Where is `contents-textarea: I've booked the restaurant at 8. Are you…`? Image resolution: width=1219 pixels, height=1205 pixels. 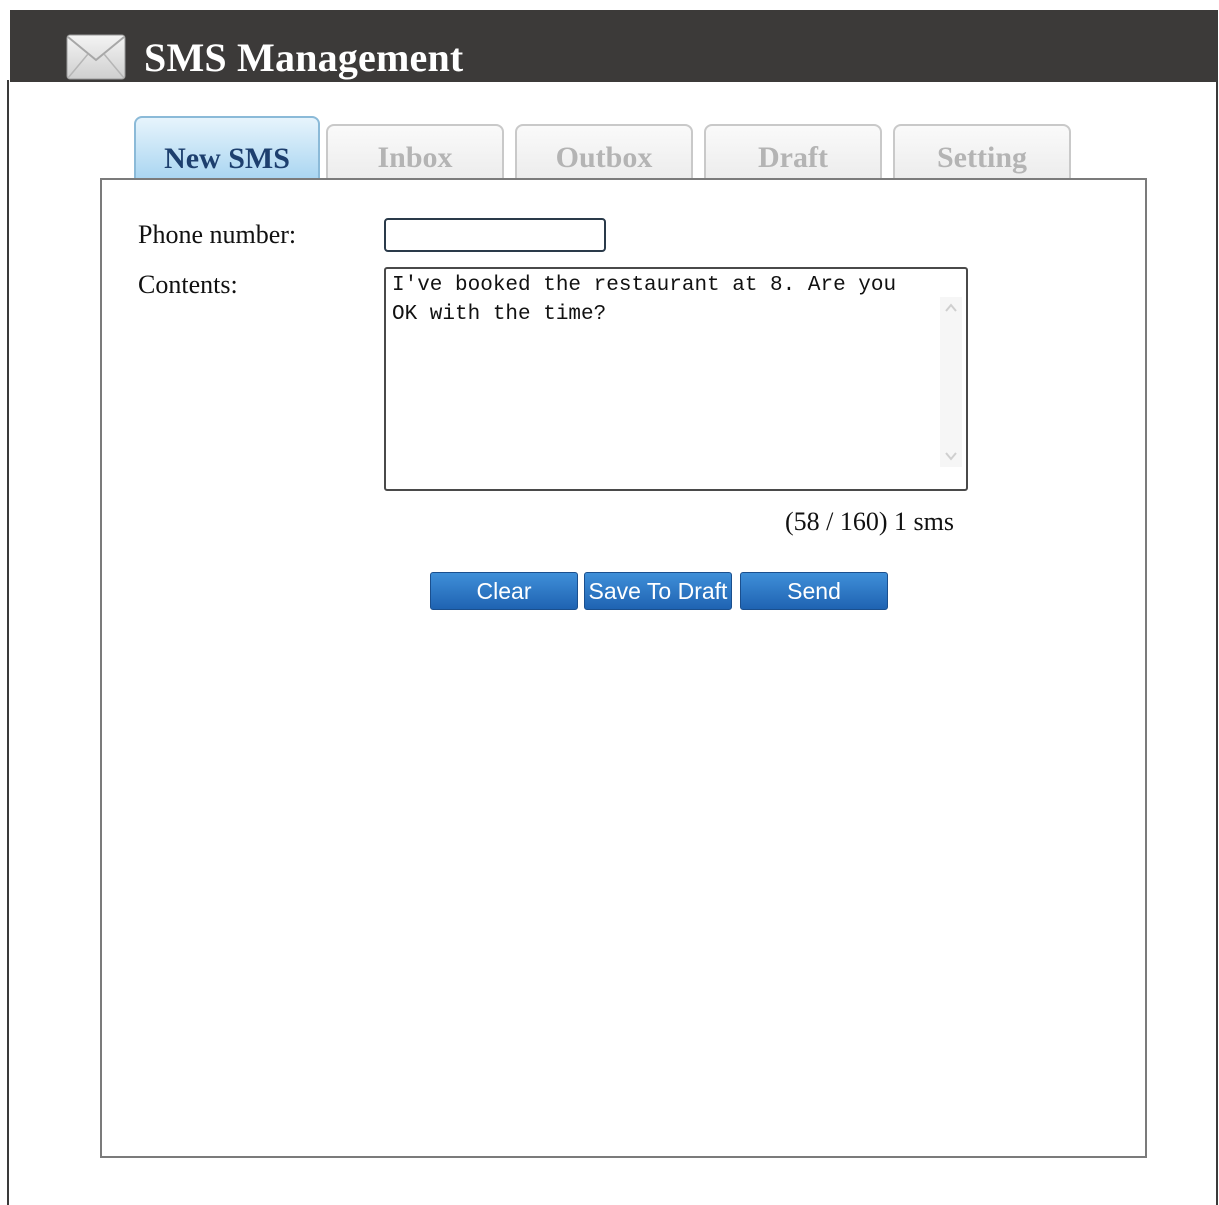 contents-textarea: I've booked the restaurant at 8. Are you… is located at coordinates (676, 379).